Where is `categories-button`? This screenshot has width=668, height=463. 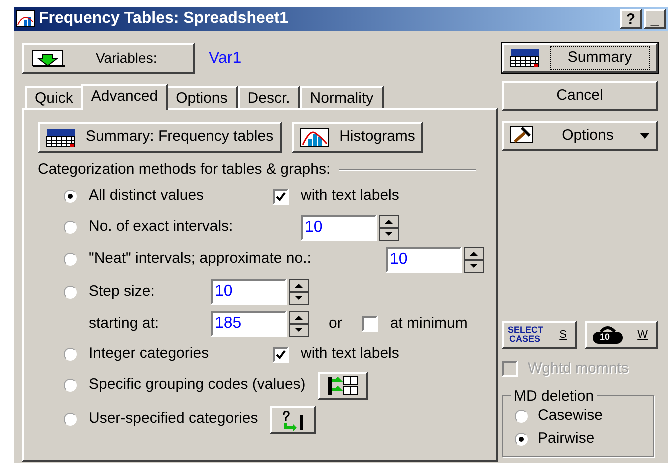 categories-button is located at coordinates (293, 420).